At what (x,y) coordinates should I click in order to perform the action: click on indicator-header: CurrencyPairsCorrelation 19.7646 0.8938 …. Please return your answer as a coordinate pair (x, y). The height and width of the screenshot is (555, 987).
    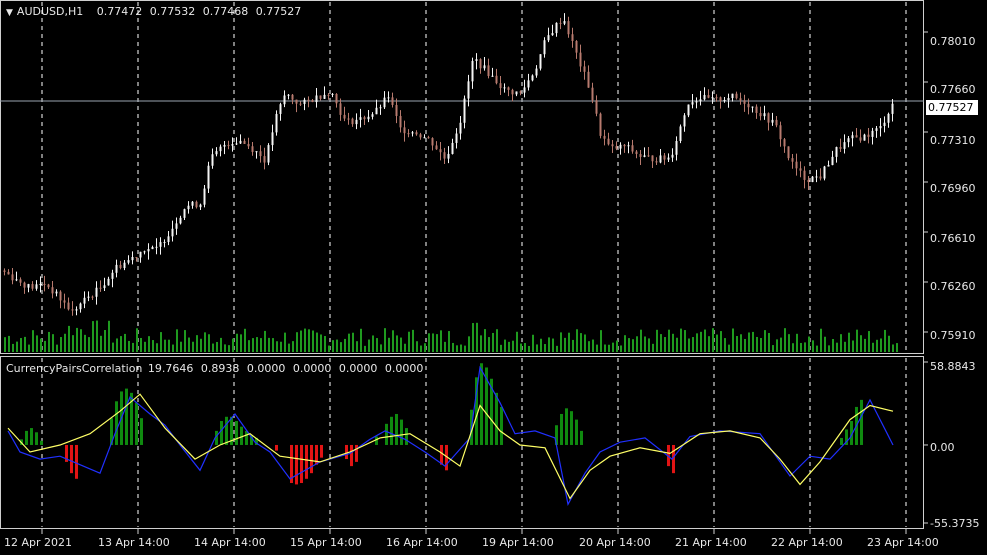
    Looking at the image, I should click on (216, 368).